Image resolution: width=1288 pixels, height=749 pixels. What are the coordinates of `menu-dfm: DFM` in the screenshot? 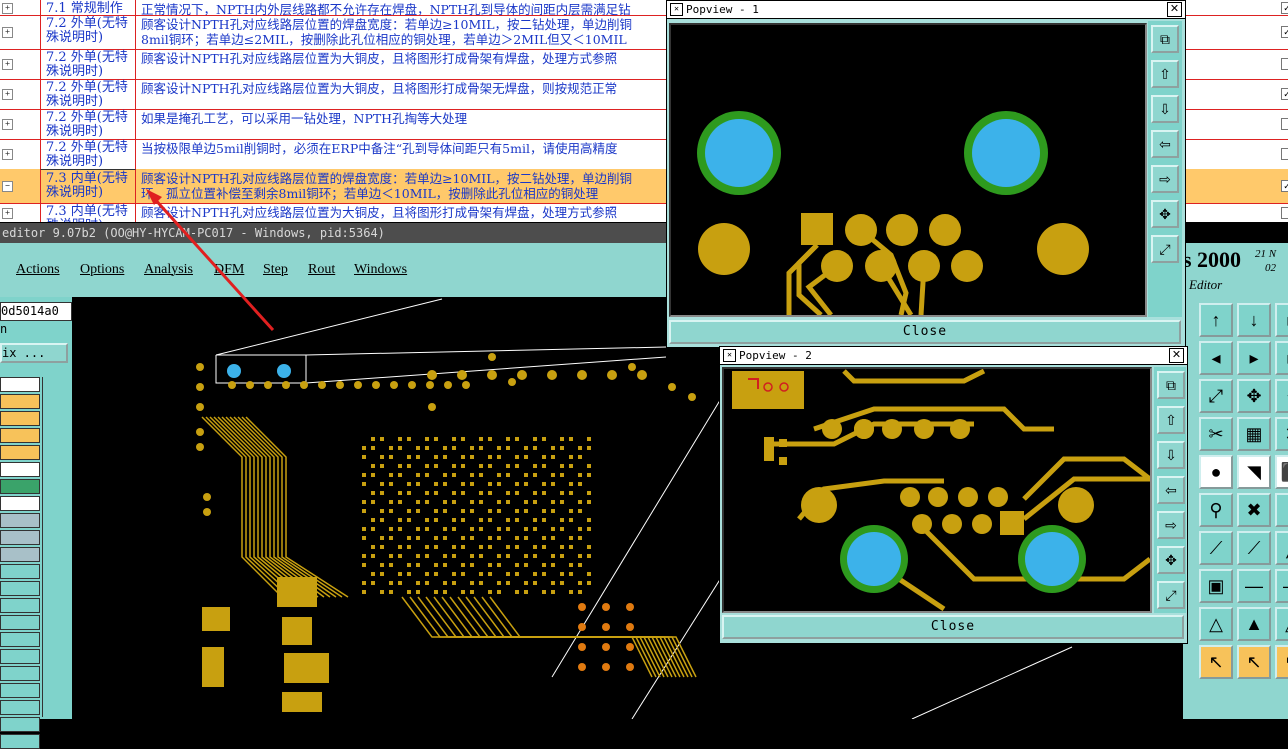 It's located at (229, 270).